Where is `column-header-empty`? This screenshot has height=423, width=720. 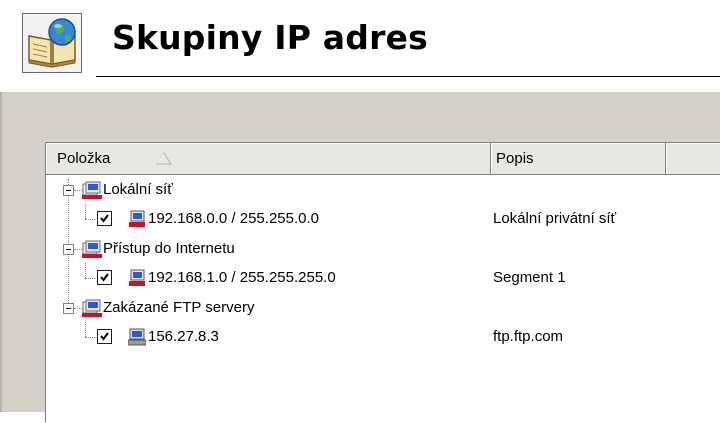 column-header-empty is located at coordinates (693, 159).